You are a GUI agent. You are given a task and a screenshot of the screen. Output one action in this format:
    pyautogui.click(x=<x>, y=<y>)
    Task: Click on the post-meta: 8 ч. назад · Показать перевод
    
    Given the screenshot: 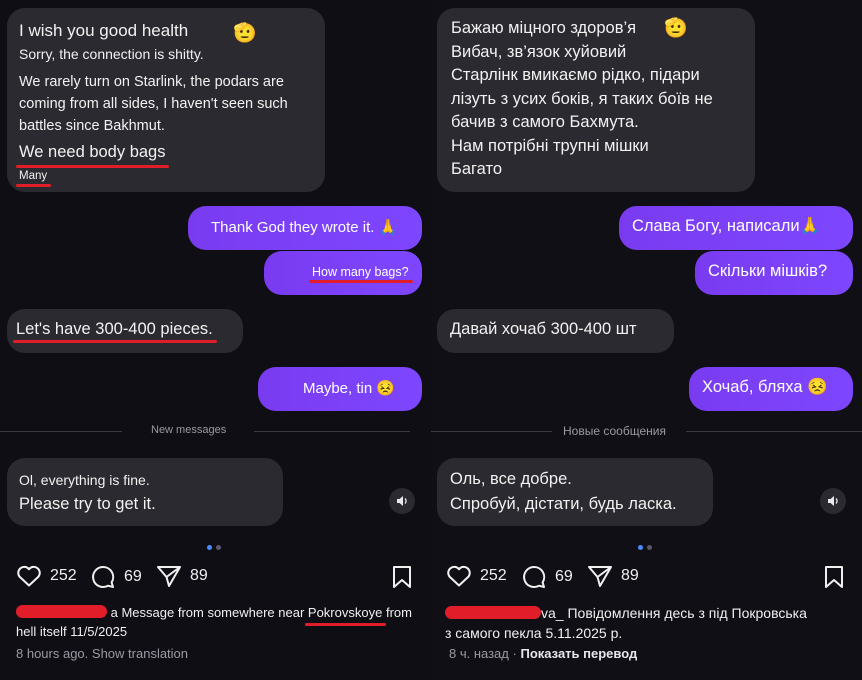 What is the action you would take?
    pyautogui.click(x=543, y=653)
    